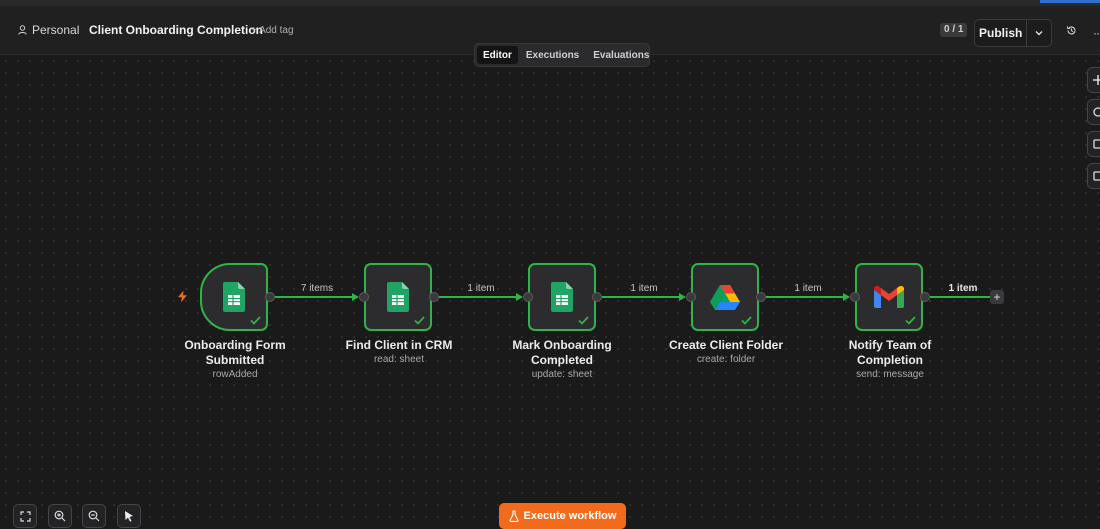 The width and height of the screenshot is (1100, 529). What do you see at coordinates (621, 55) in the screenshot?
I see `tab-evaluations: Evaluations` at bounding box center [621, 55].